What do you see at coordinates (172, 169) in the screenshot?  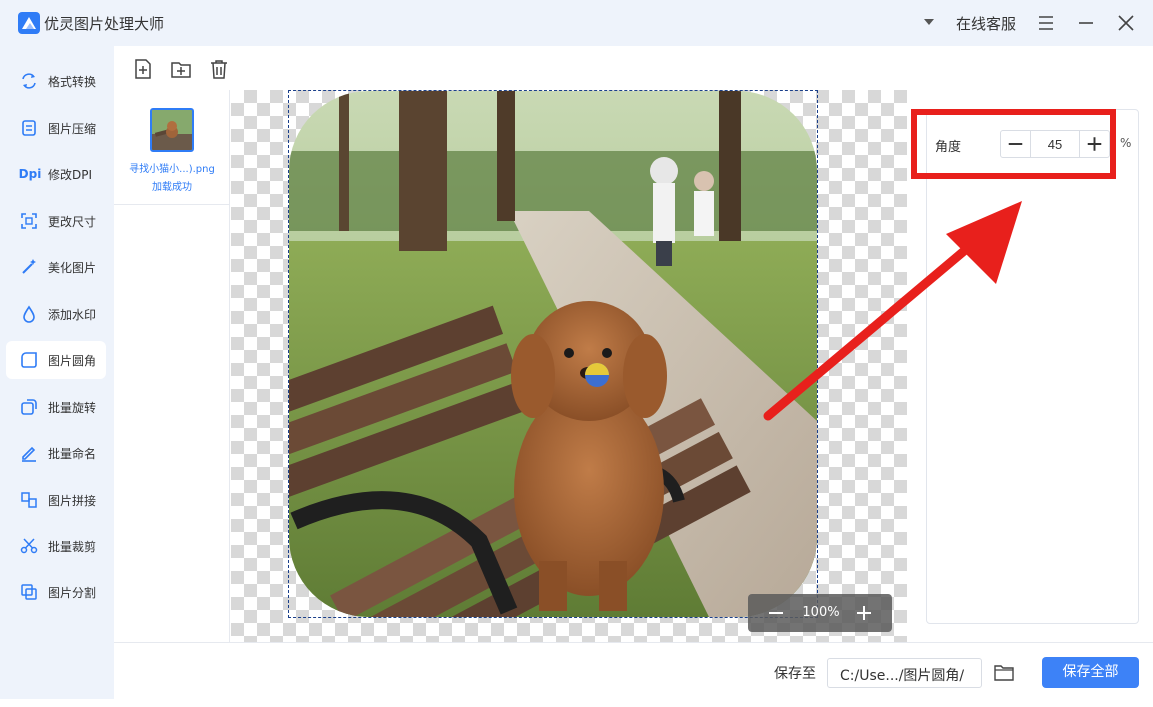 I see `file-name: 寻找小猫小...).png` at bounding box center [172, 169].